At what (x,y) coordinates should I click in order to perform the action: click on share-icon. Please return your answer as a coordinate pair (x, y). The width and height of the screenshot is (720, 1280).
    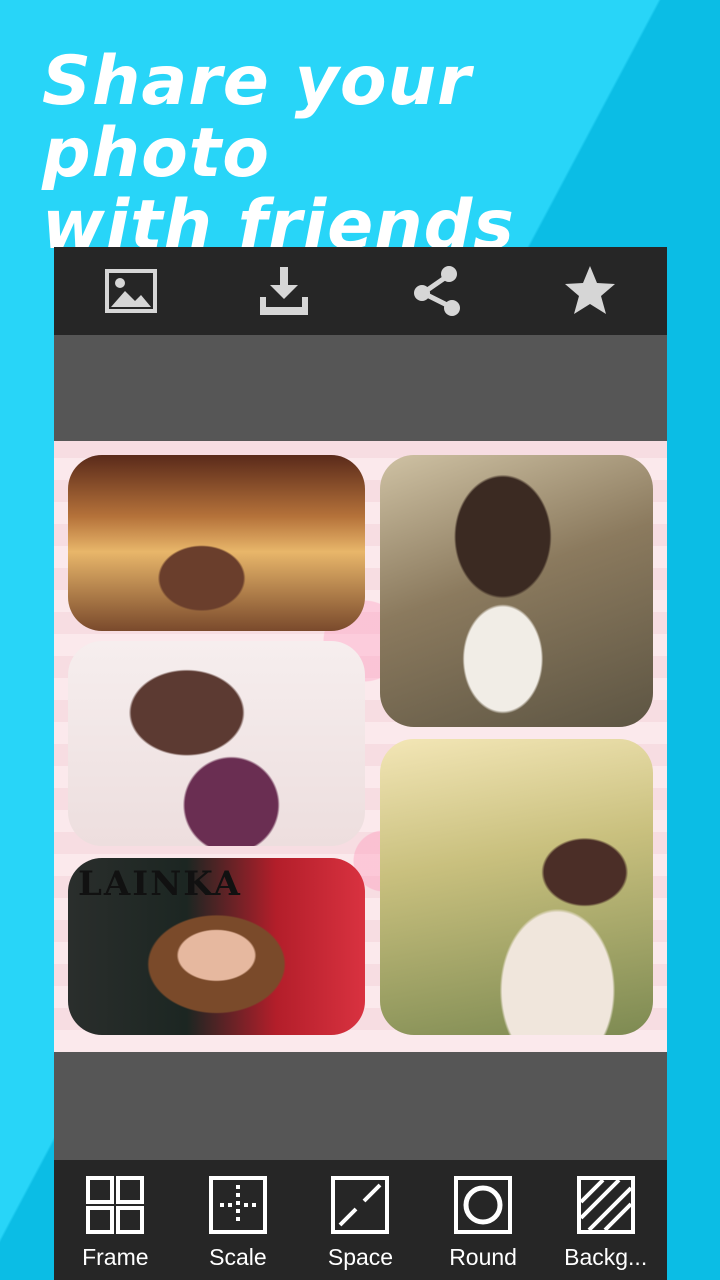
    Looking at the image, I should click on (437, 291).